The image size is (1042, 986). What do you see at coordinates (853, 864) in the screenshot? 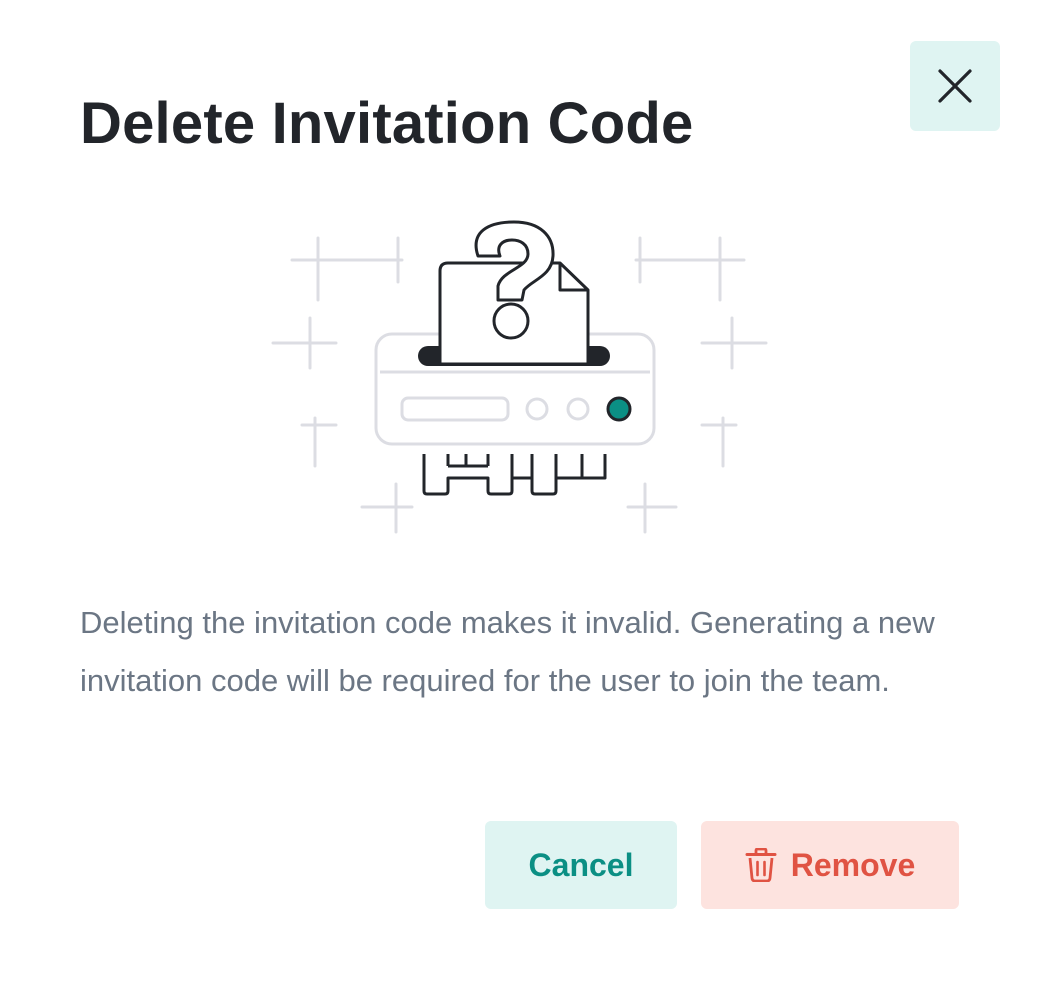
I see `remove-button-label: Remove` at bounding box center [853, 864].